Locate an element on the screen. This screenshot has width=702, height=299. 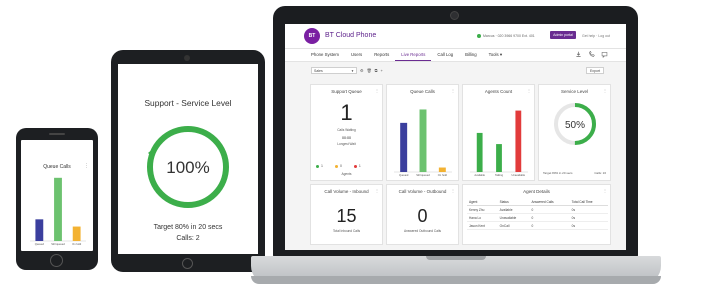
calls-waiting-value: 1 is located at coordinates (346, 112).